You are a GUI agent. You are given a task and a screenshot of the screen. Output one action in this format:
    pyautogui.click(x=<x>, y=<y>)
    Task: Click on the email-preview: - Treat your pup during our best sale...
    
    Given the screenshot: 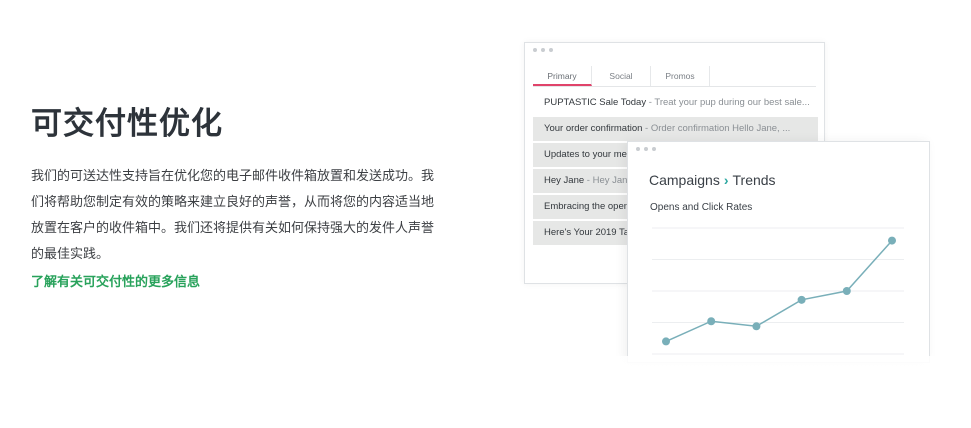 What is the action you would take?
    pyautogui.click(x=728, y=102)
    